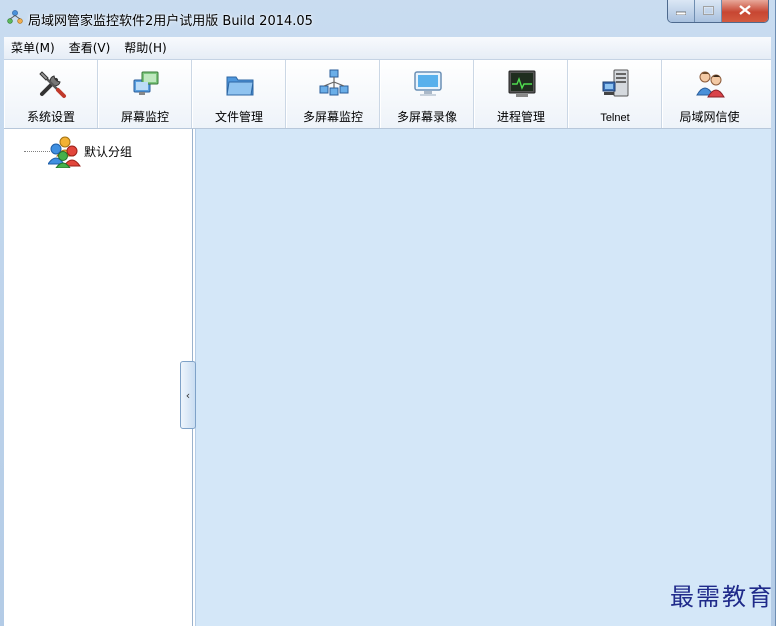 The height and width of the screenshot is (626, 784). What do you see at coordinates (387, 48) in the screenshot?
I see `menu-bar: 菜单(M) 查看(V) 帮助(H)` at bounding box center [387, 48].